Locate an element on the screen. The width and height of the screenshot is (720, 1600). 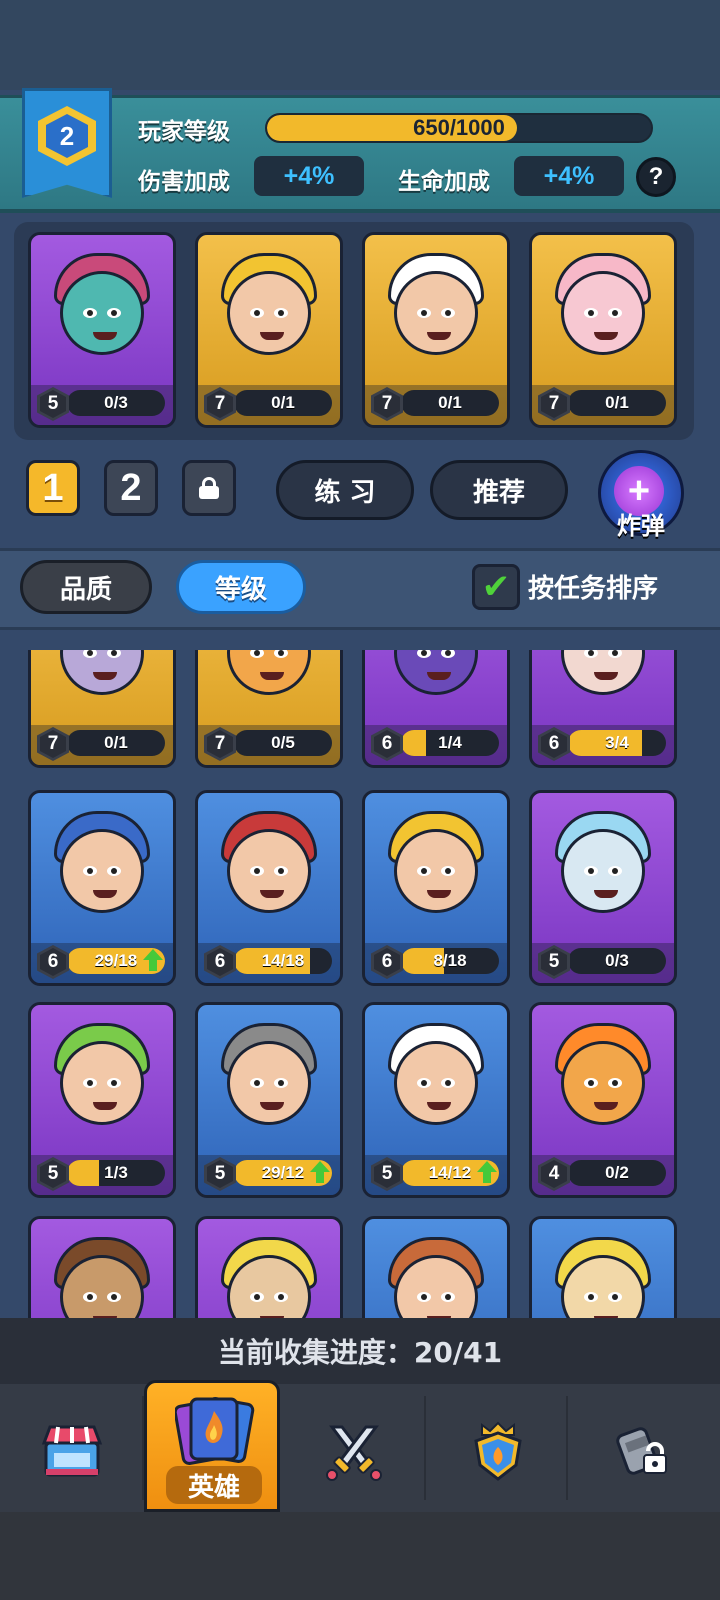
hero-shard-progress-text: 1/4 is located at coordinates (450, 742).